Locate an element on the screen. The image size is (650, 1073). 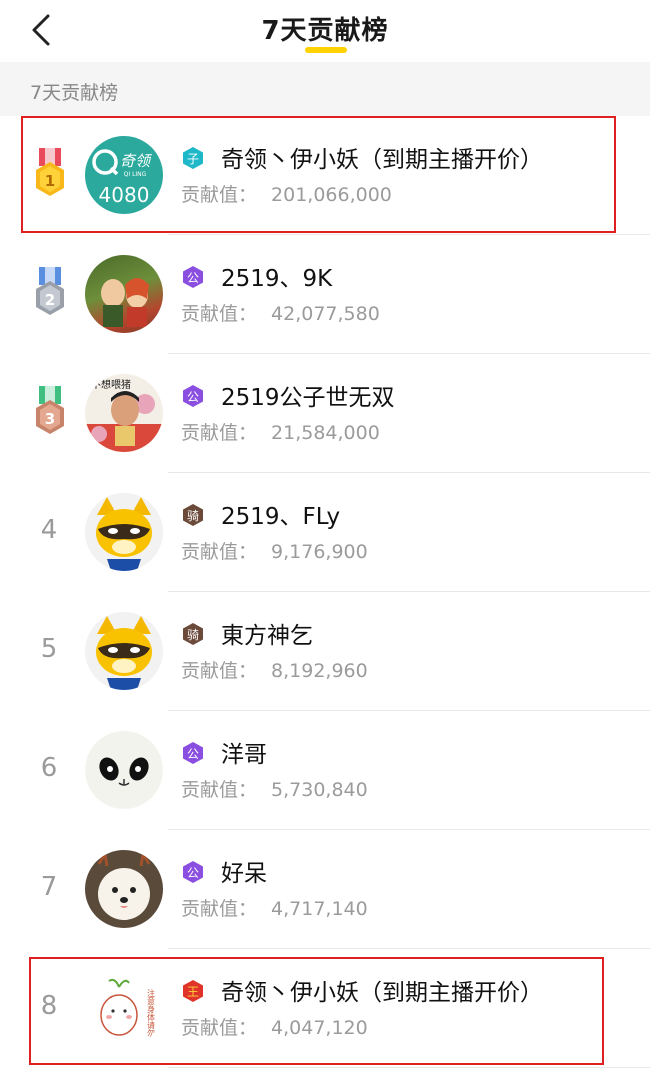
svg-text: 子 is located at coordinates (193, 159).